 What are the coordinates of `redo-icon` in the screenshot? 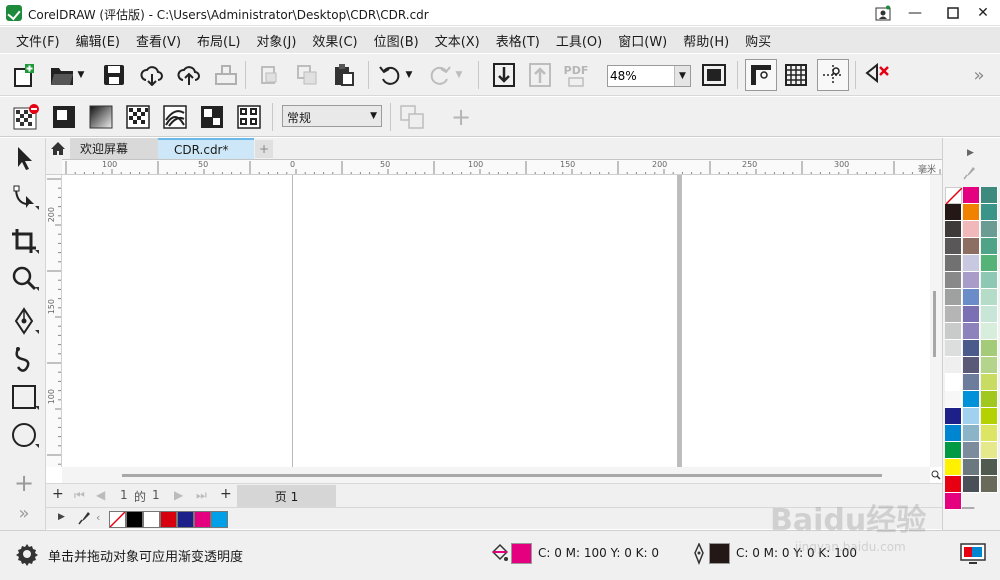 It's located at (440, 75).